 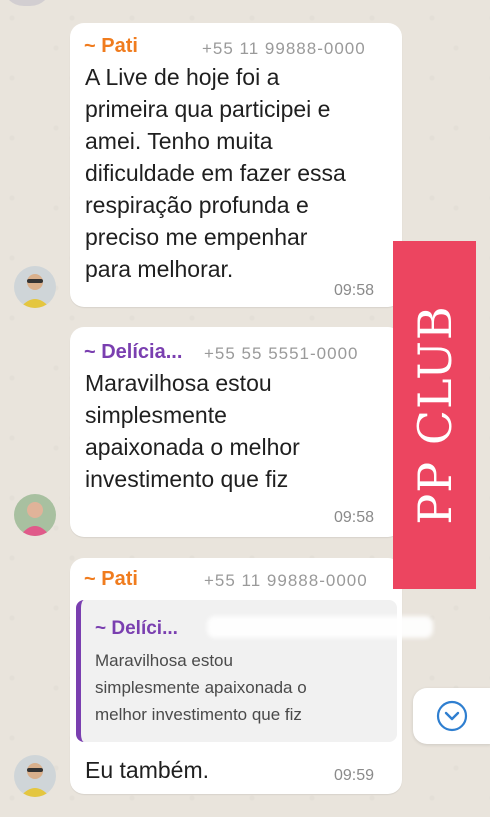 What do you see at coordinates (147, 770) in the screenshot?
I see `message-text: Eu também.` at bounding box center [147, 770].